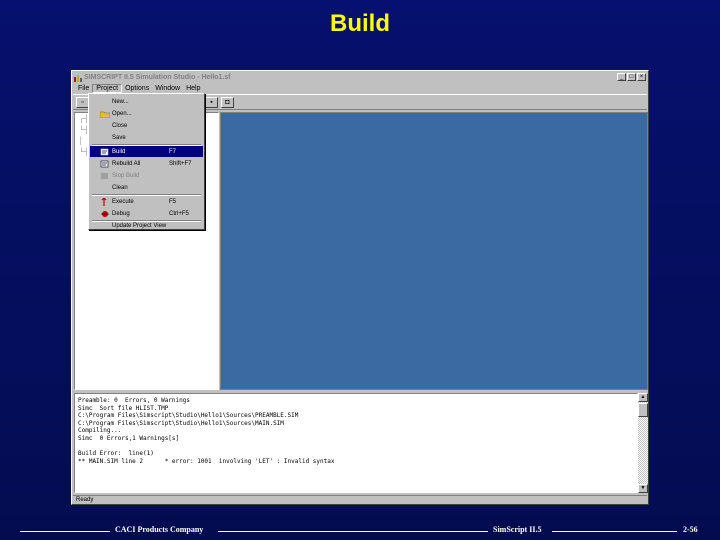  What do you see at coordinates (105, 213) in the screenshot?
I see `debug-icon` at bounding box center [105, 213].